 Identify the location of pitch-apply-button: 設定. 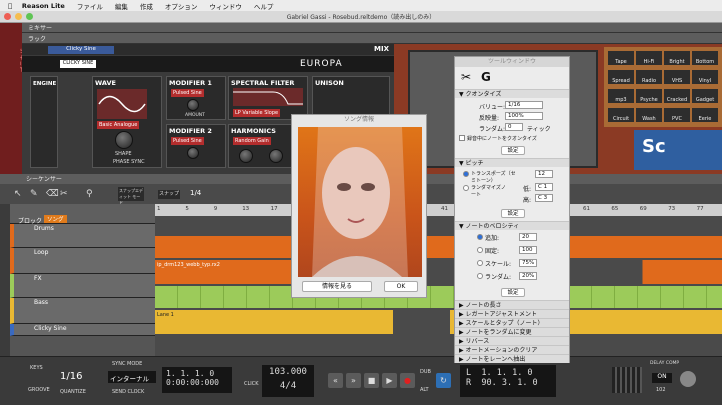
(513, 213).